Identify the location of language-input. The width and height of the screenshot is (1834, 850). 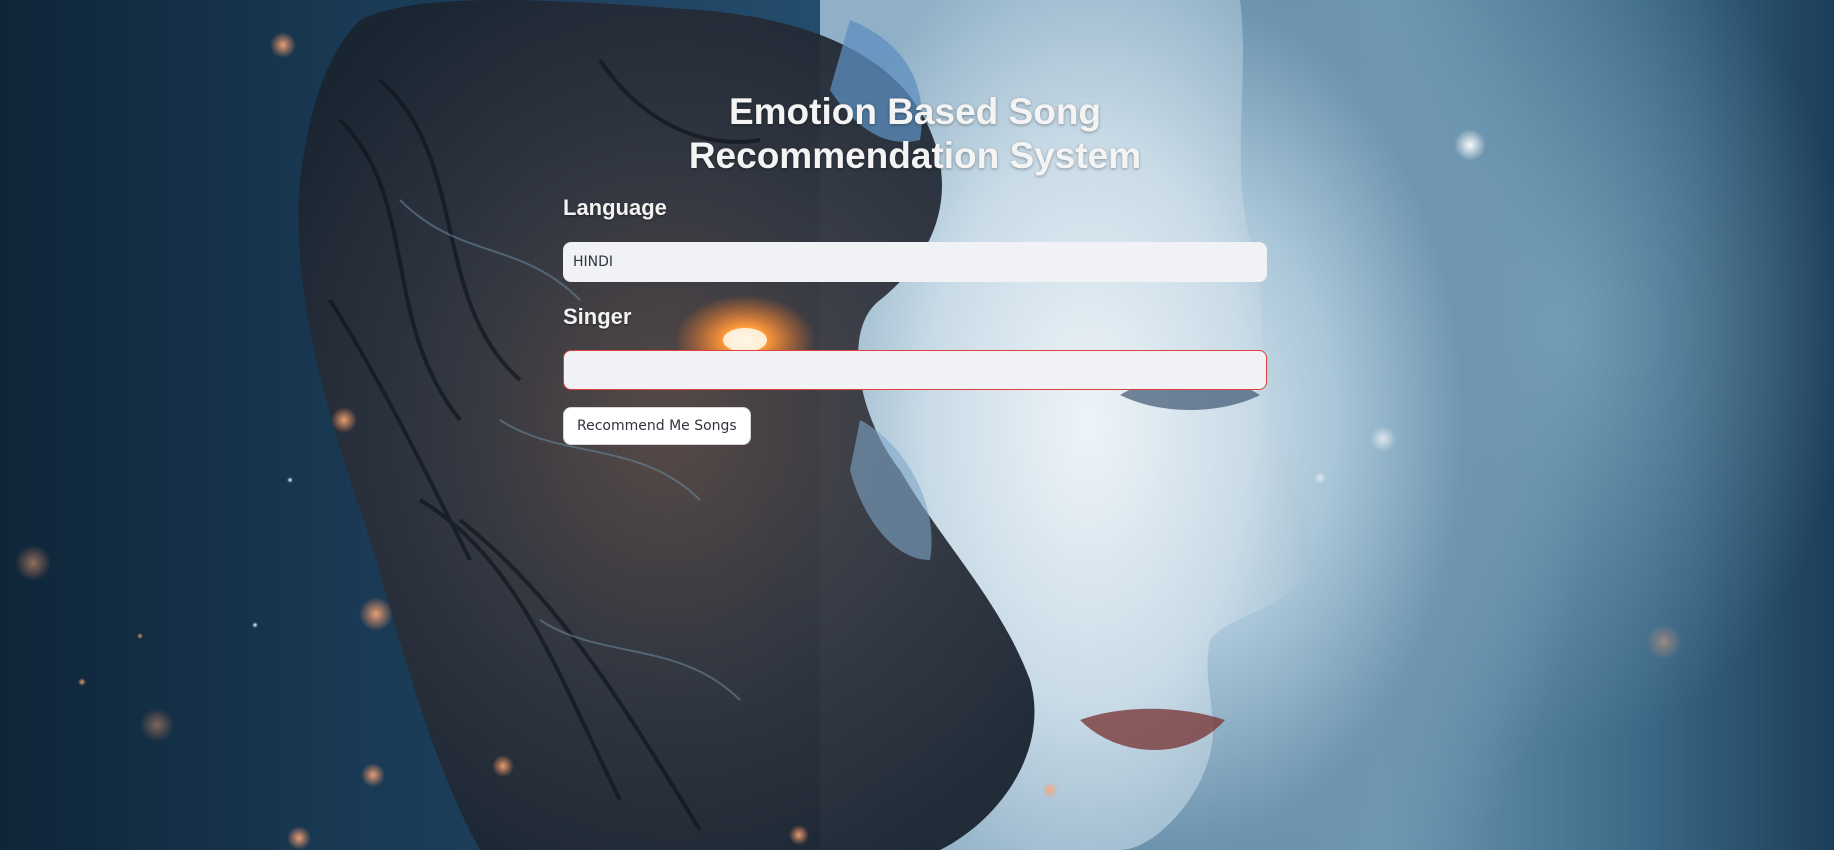
(915, 262).